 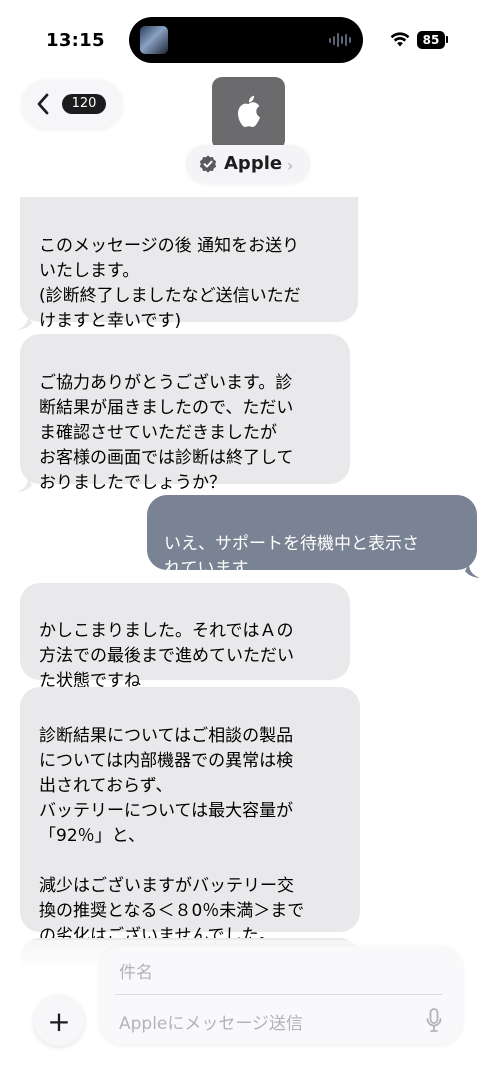 I want to click on message-bubble-outgoing: いえ、サポートを待機中と表示さ れています。, so click(x=312, y=537).